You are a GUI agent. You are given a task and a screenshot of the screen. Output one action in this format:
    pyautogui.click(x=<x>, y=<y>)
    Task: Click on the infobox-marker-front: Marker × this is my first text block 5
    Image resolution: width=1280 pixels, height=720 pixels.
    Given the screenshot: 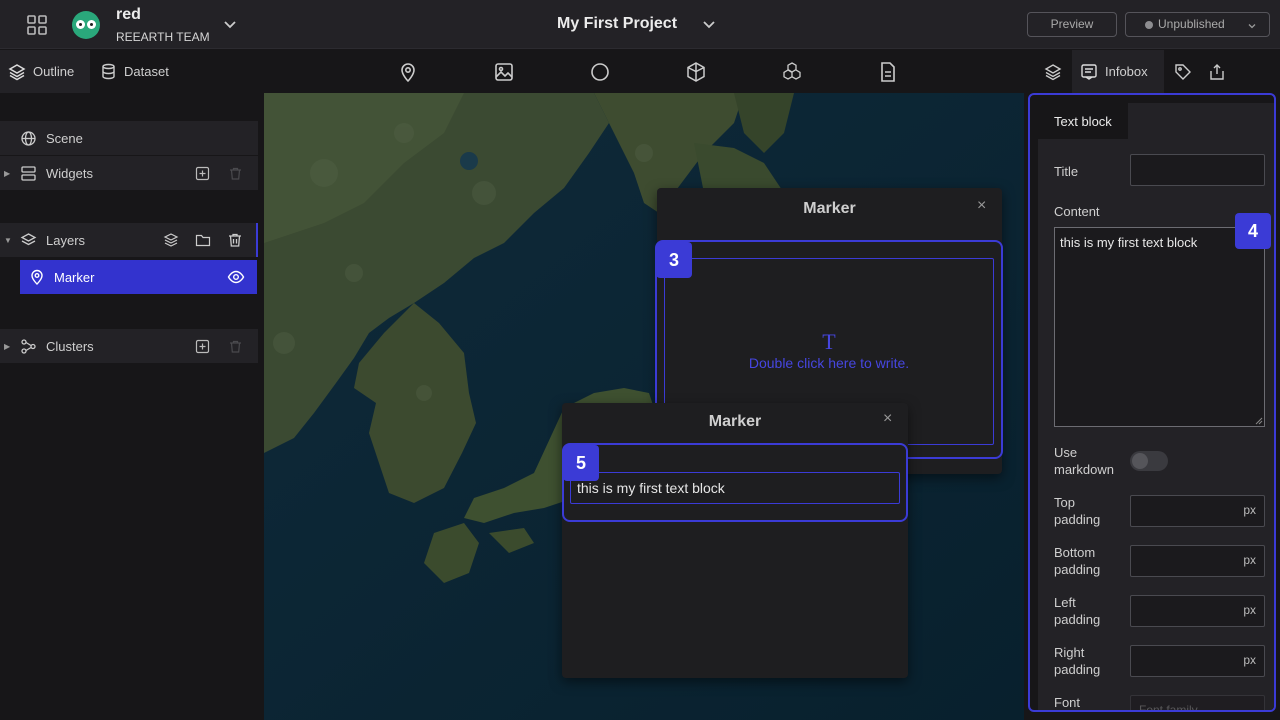 What is the action you would take?
    pyautogui.click(x=735, y=540)
    